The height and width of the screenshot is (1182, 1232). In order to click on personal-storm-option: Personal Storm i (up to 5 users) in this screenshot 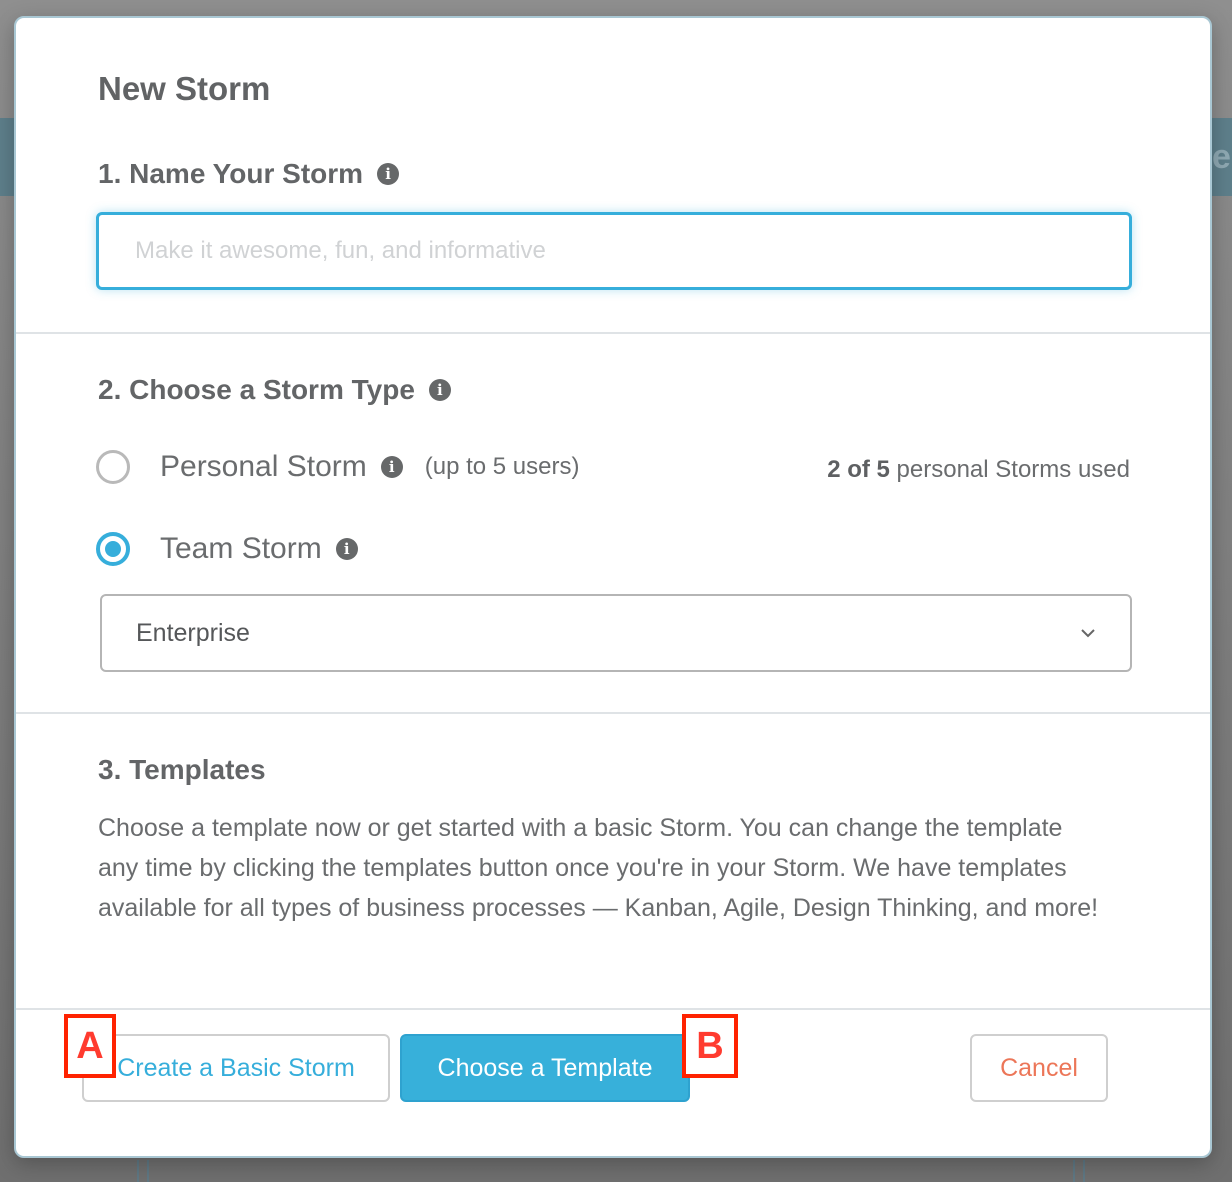, I will do `click(337, 467)`.